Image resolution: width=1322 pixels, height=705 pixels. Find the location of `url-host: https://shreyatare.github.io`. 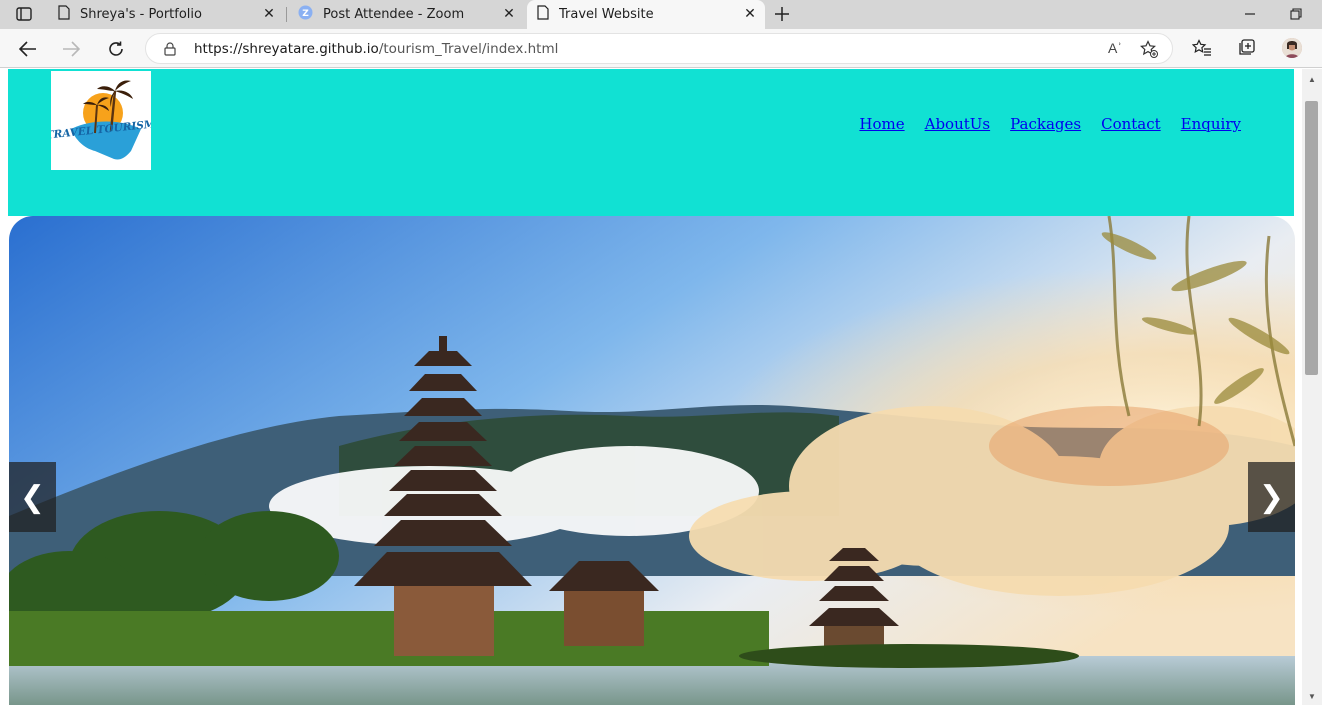

url-host: https://shreyatare.github.io is located at coordinates (286, 49).